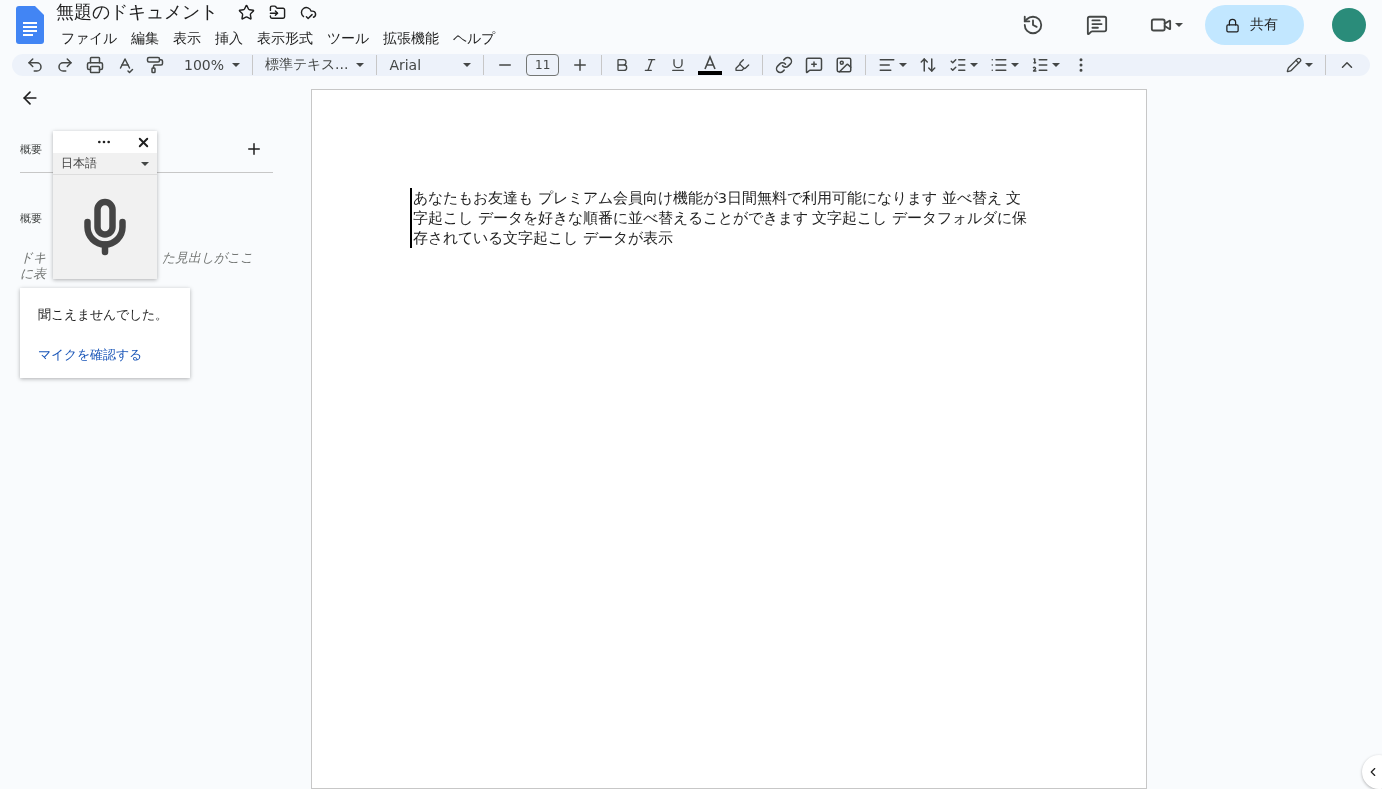 This screenshot has height=789, width=1382. What do you see at coordinates (348, 39) in the screenshot?
I see `menu-item: ツール` at bounding box center [348, 39].